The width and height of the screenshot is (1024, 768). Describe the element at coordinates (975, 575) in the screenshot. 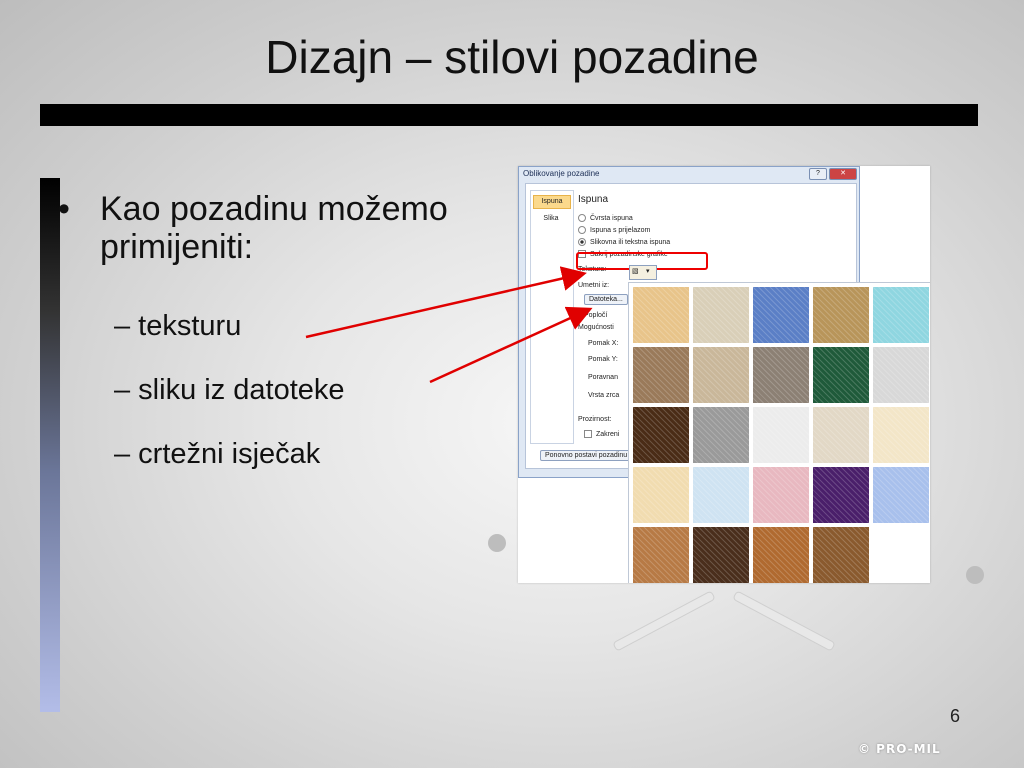

I see `screen-knob-right` at that location.